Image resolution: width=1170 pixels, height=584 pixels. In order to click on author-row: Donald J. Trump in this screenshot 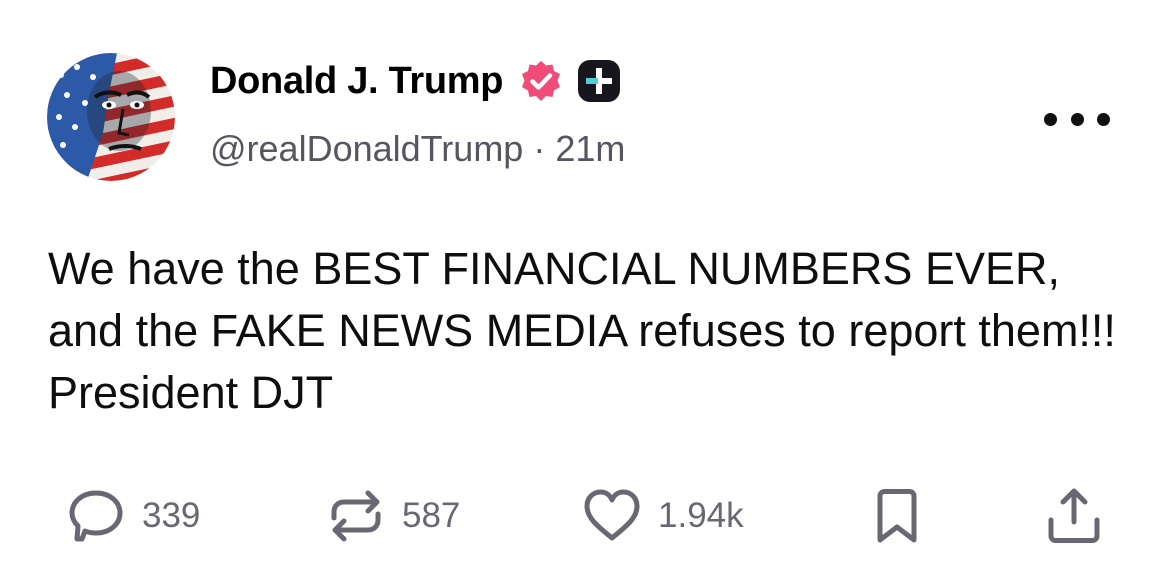, I will do `click(415, 81)`.